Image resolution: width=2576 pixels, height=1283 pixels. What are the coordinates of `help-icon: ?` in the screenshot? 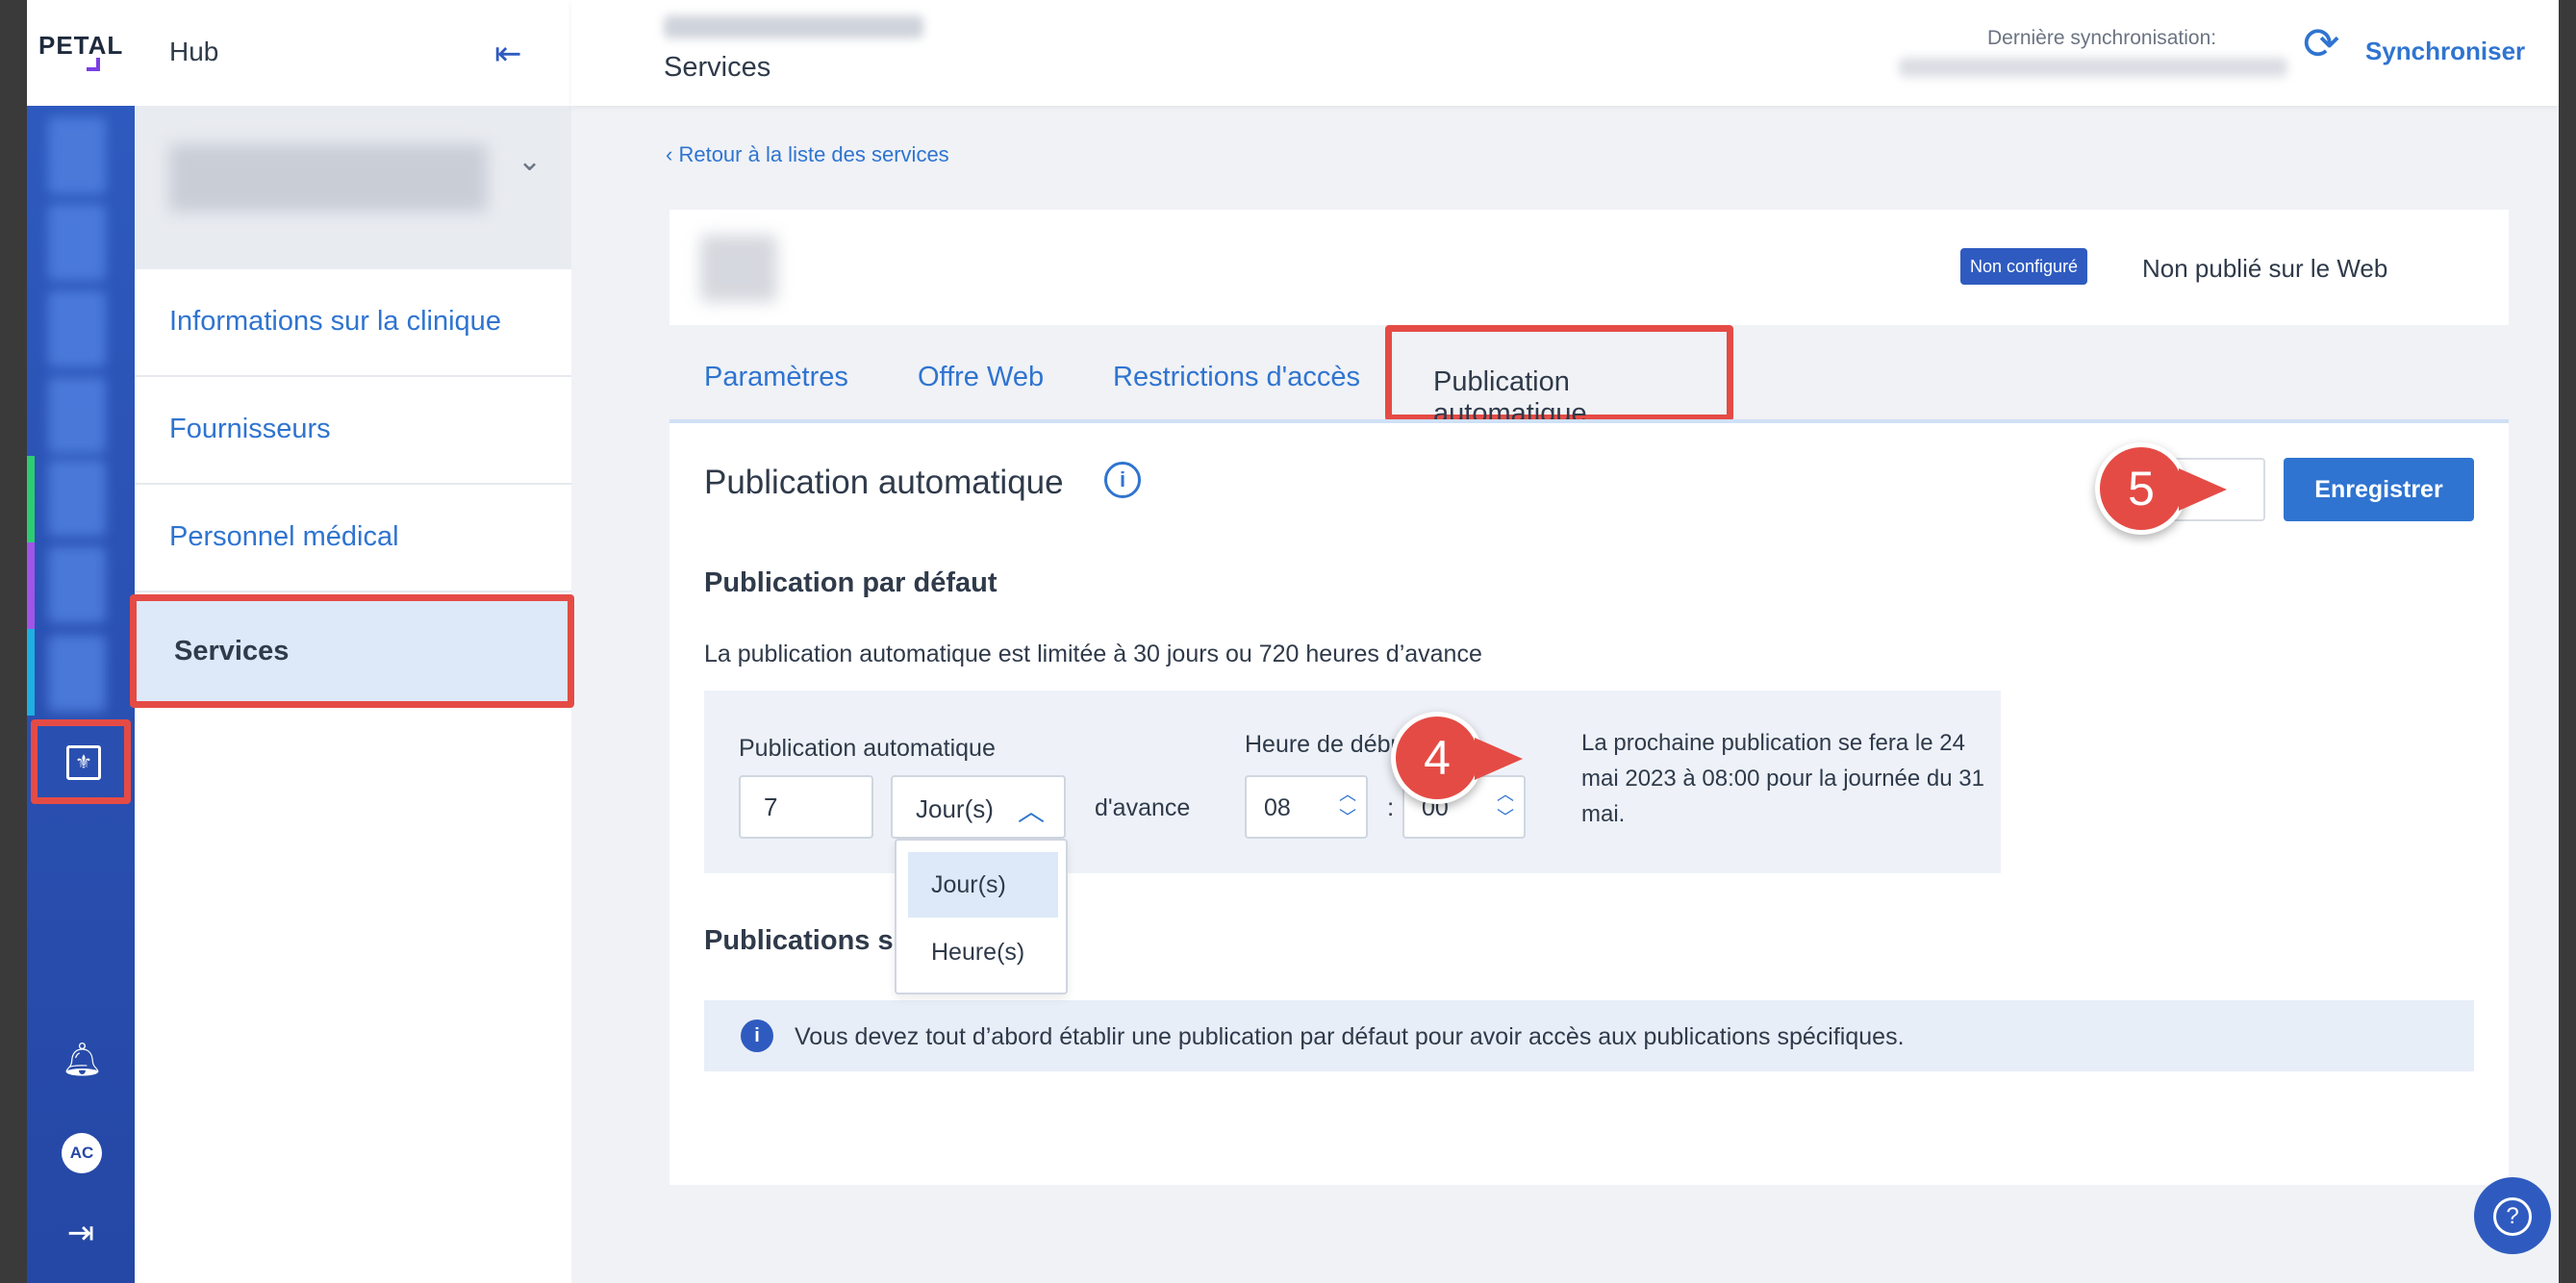 It's located at (2513, 1217).